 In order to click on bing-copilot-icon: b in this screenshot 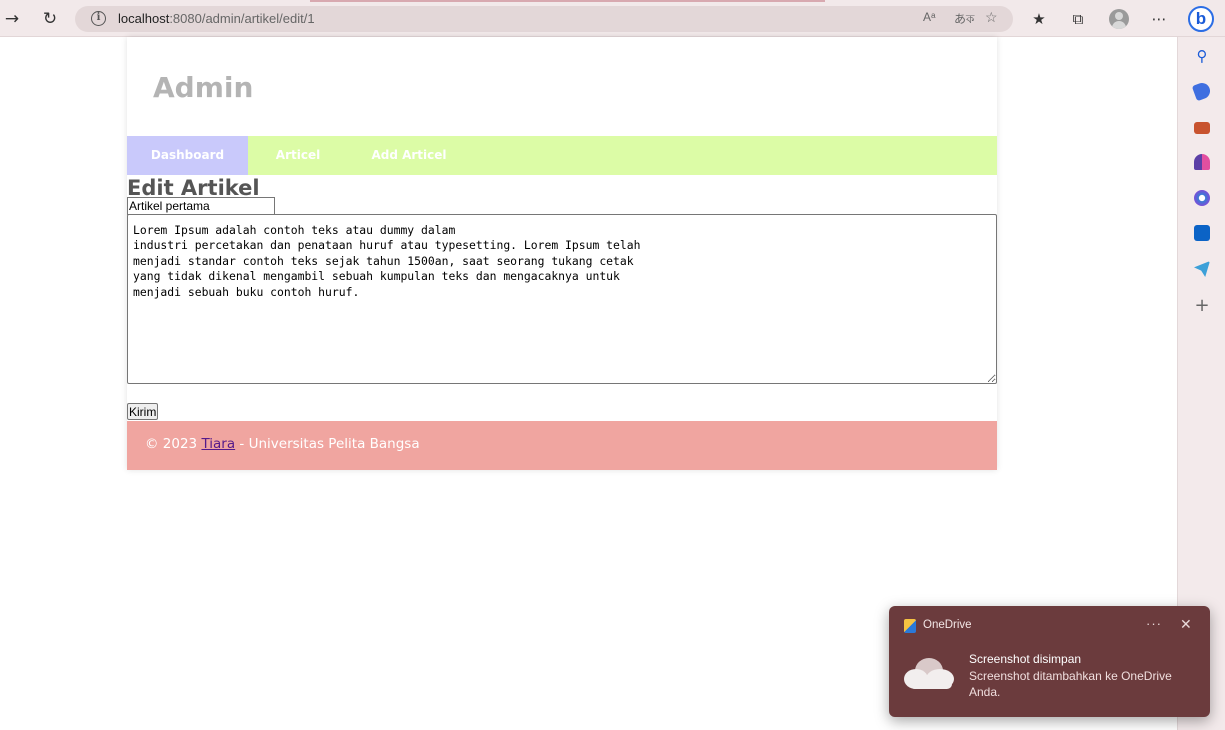, I will do `click(1201, 19)`.